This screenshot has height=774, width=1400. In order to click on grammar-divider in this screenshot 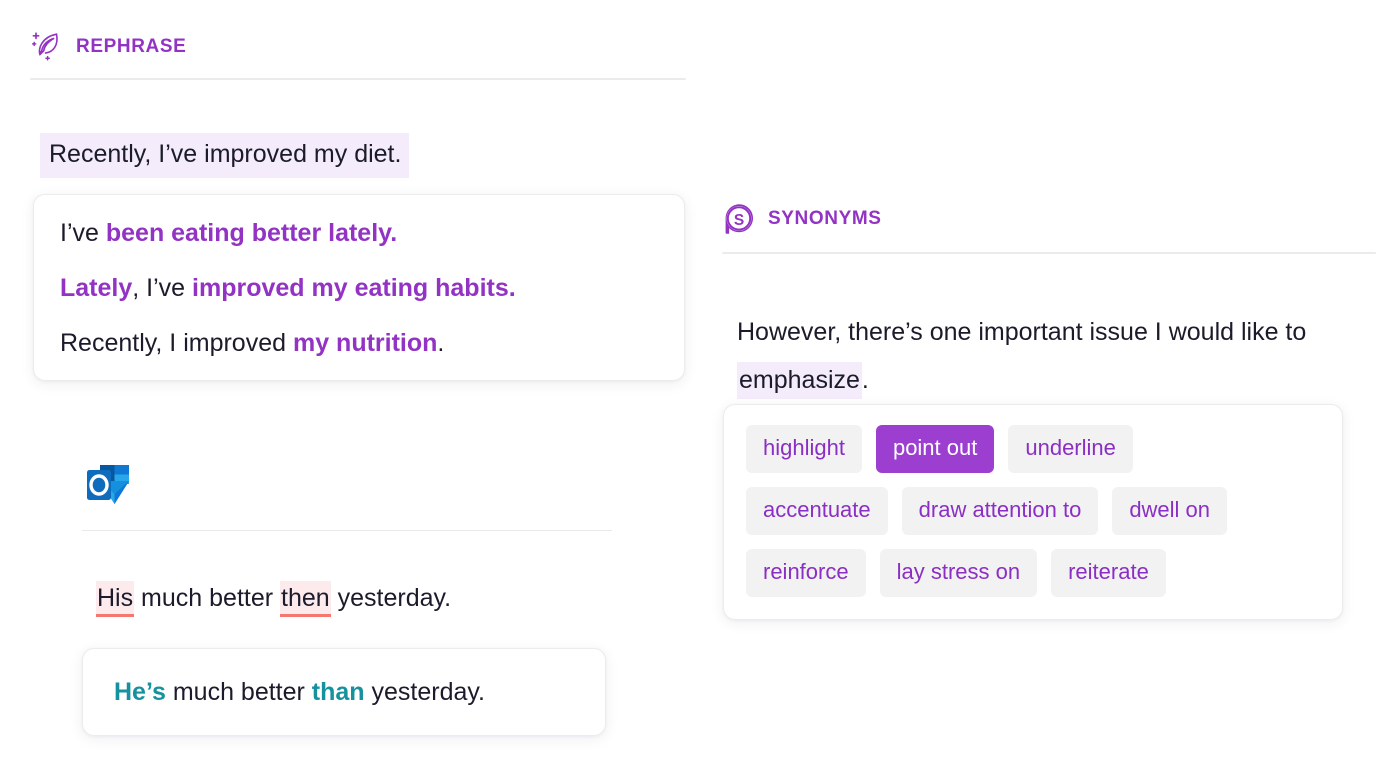, I will do `click(347, 530)`.